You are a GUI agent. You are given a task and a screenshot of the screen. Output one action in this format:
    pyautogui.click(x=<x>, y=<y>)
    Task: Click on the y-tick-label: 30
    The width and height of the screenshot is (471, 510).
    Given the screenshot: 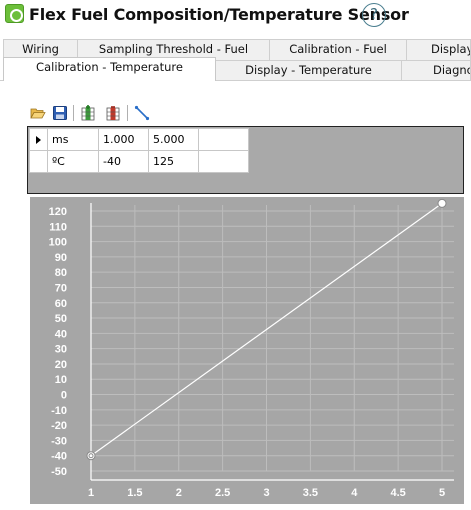 What is the action you would take?
    pyautogui.click(x=61, y=350)
    